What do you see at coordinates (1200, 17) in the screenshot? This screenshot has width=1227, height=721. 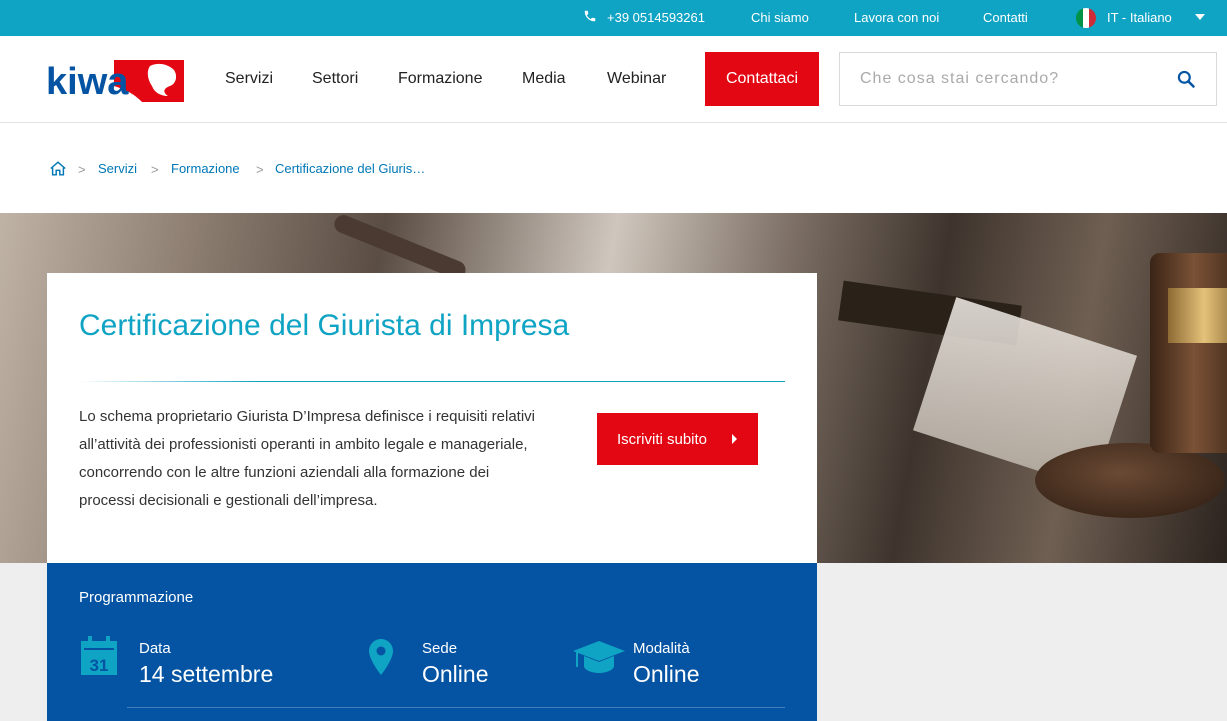 I see `chevron-down-icon` at bounding box center [1200, 17].